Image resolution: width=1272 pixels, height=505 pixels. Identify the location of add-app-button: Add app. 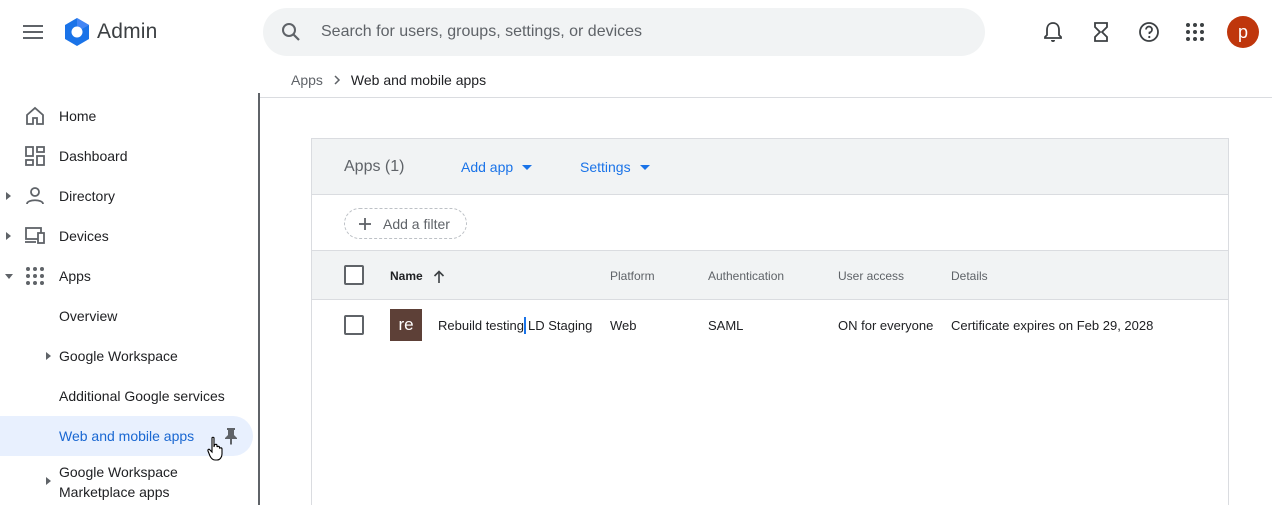
(497, 167).